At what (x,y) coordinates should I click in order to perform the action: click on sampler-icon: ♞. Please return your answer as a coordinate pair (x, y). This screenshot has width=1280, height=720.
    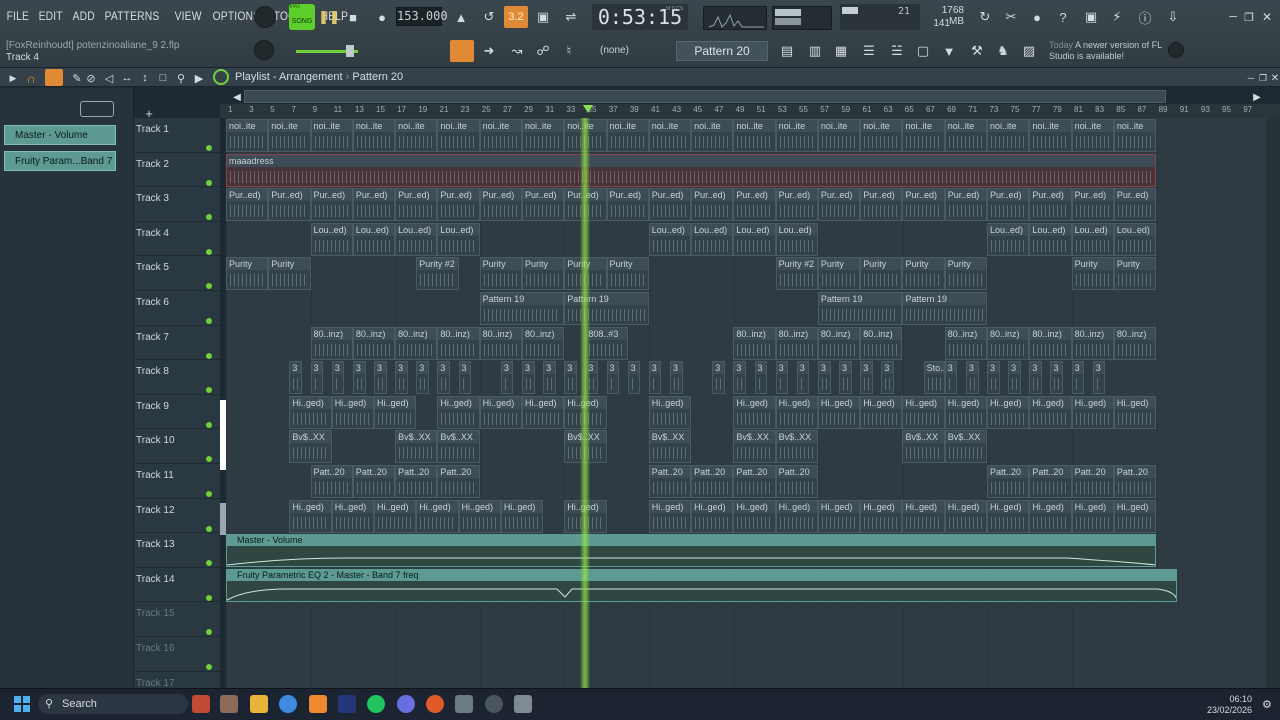
    Looking at the image, I should click on (1003, 51).